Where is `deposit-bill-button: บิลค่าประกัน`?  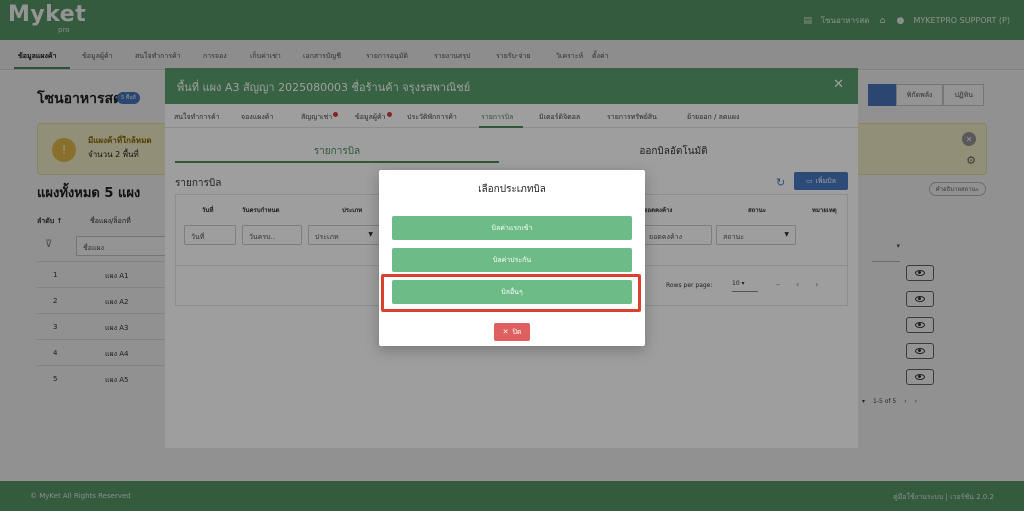
deposit-bill-button: บิลค่าประกัน is located at coordinates (512, 260).